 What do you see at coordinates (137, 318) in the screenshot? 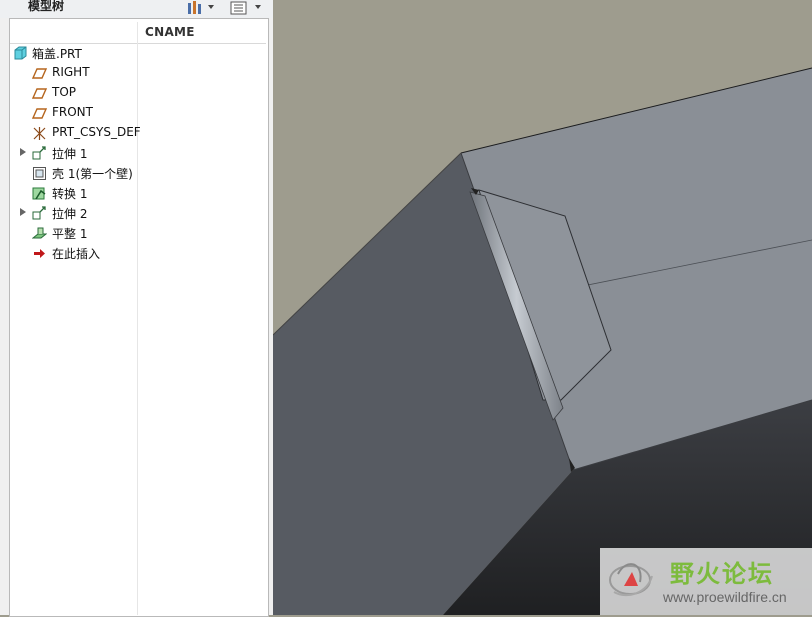
I see `column-divider` at bounding box center [137, 318].